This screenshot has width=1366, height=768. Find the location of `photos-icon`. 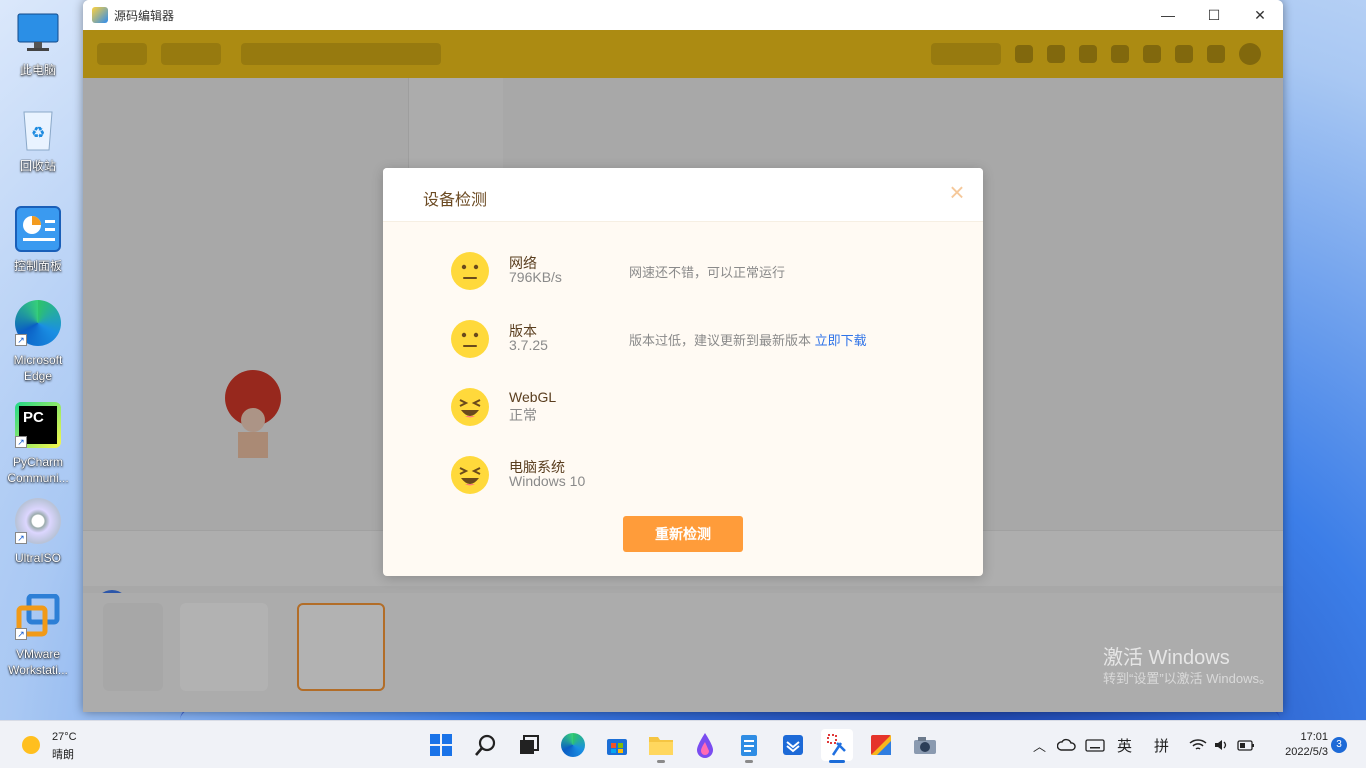

photos-icon is located at coordinates (881, 745).